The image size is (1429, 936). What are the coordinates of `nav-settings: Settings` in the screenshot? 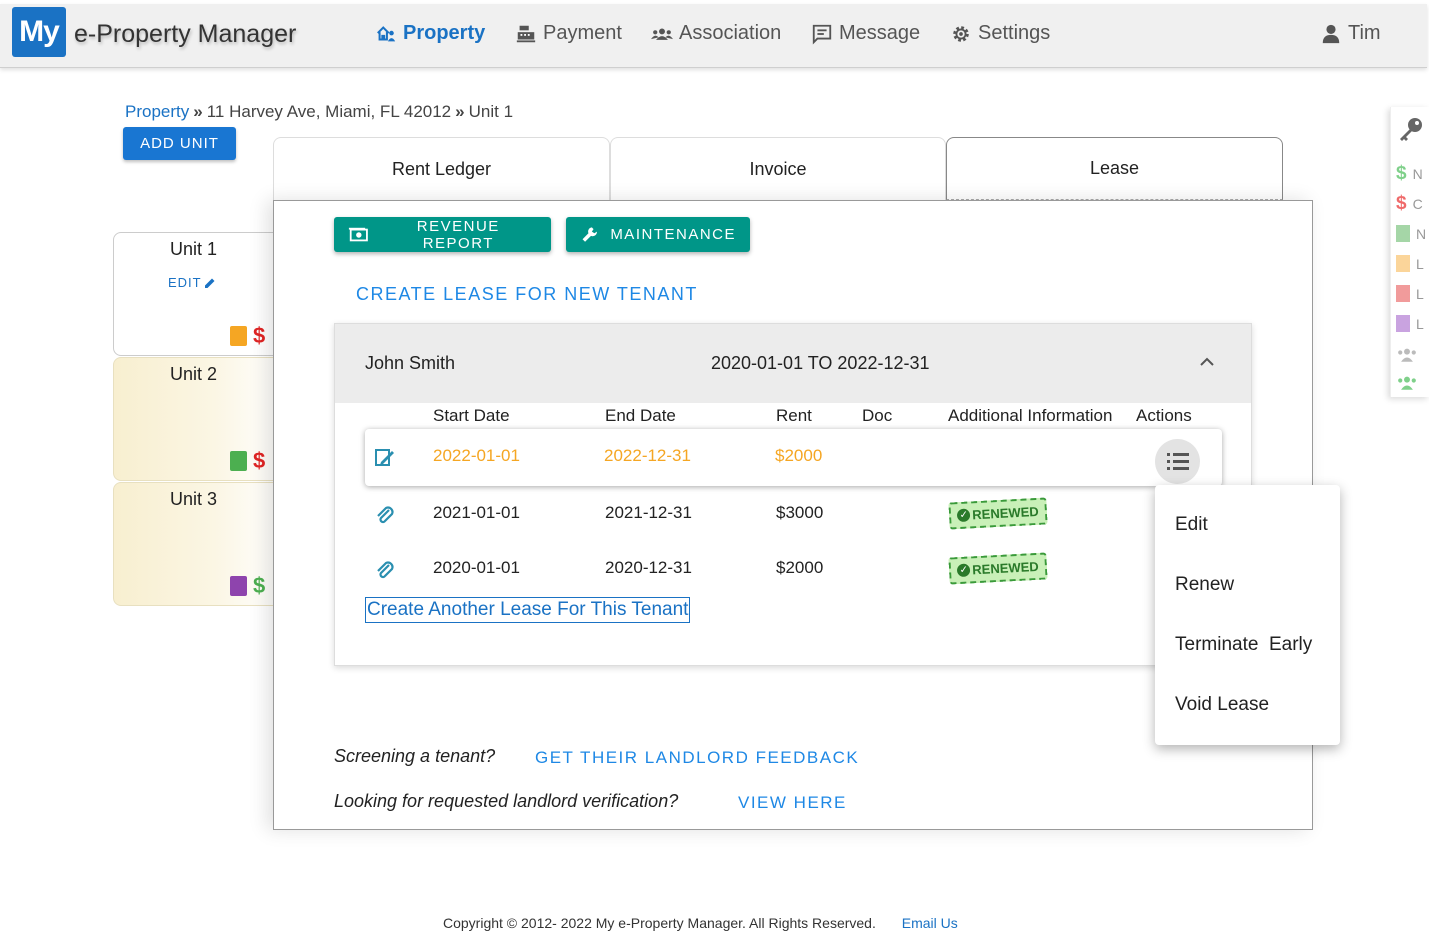 It's located at (1000, 33).